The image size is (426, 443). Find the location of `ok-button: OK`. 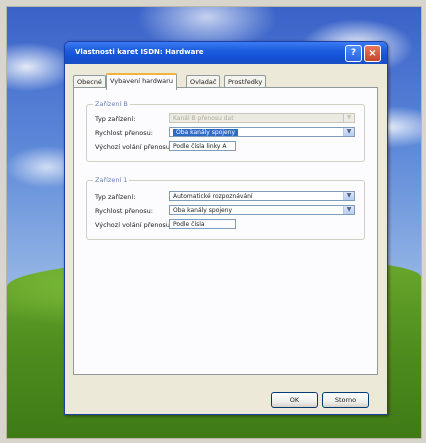

ok-button: OK is located at coordinates (294, 400).